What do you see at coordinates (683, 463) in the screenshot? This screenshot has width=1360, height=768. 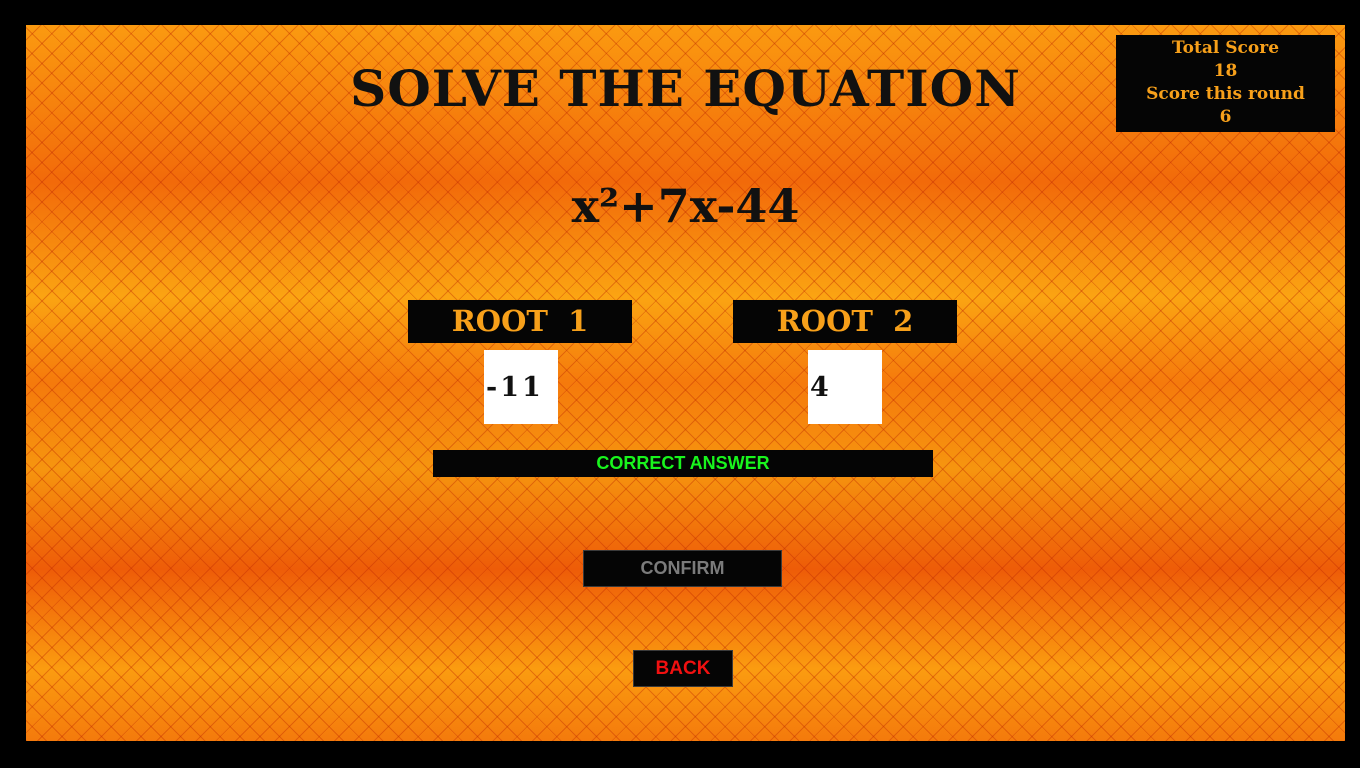 I see `answer-status-banner: CORRECT ANSWER` at bounding box center [683, 463].